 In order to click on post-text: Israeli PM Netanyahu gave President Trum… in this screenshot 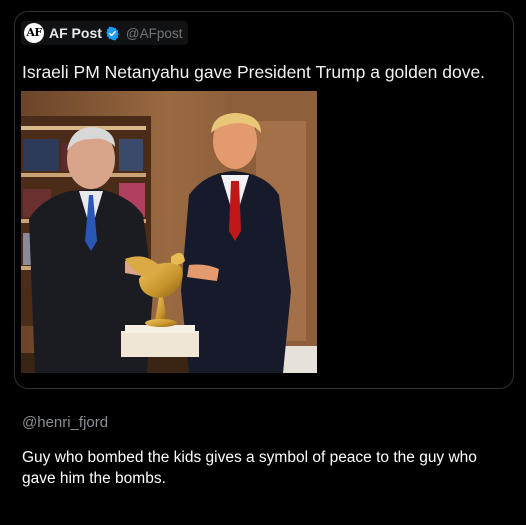, I will do `click(254, 72)`.